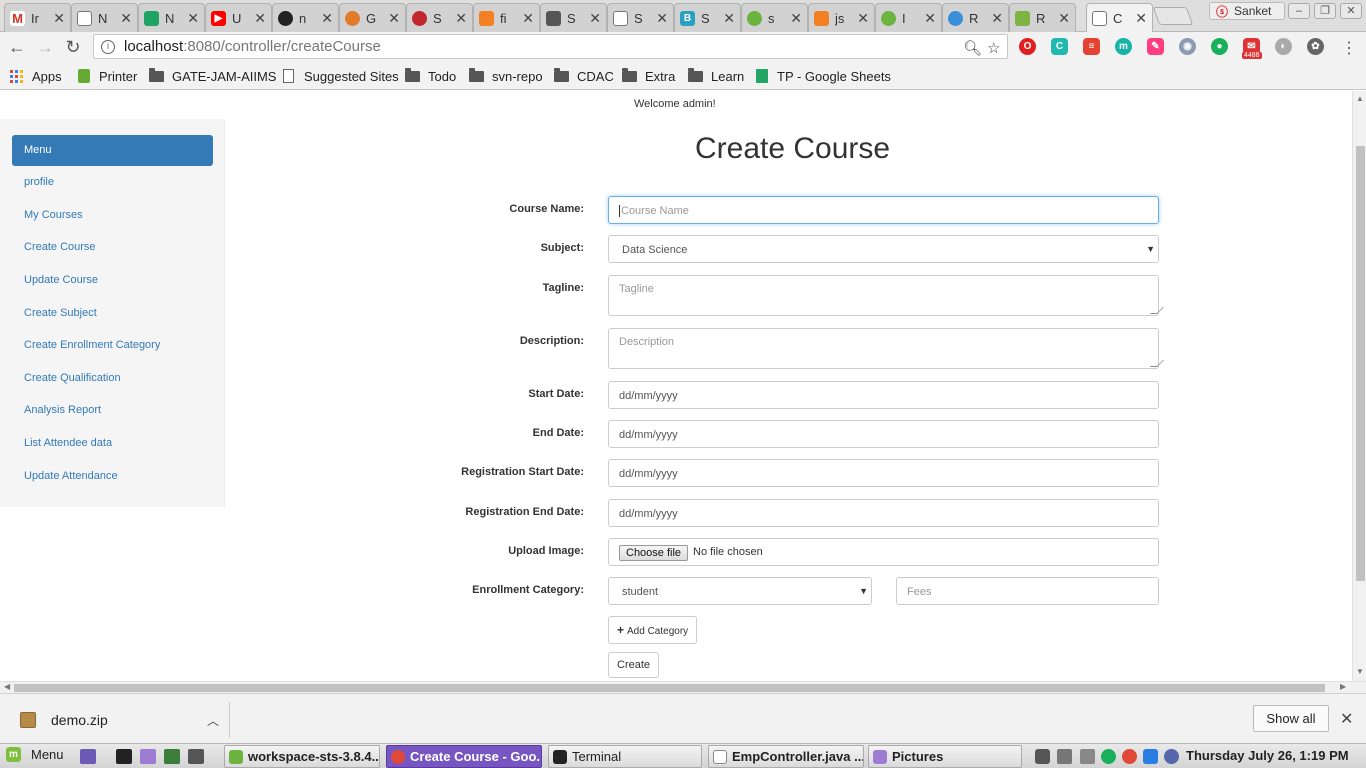 The height and width of the screenshot is (768, 1366). Describe the element at coordinates (584, 75) in the screenshot. I see `bookmark-folder: CDAC` at that location.